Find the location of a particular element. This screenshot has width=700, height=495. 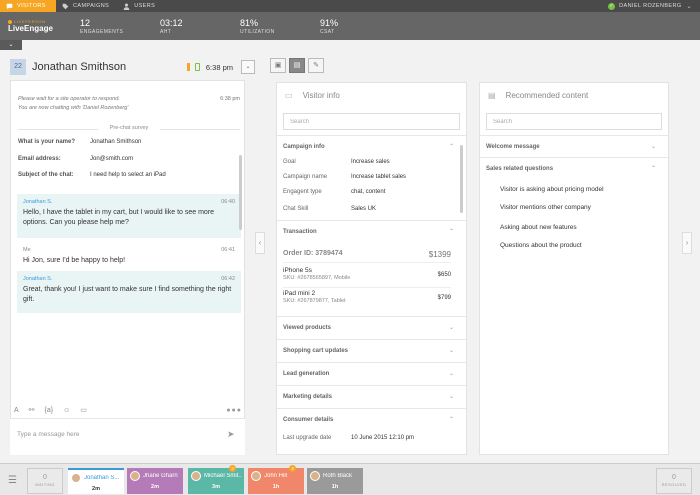

stat-label: AHT is located at coordinates (166, 31).